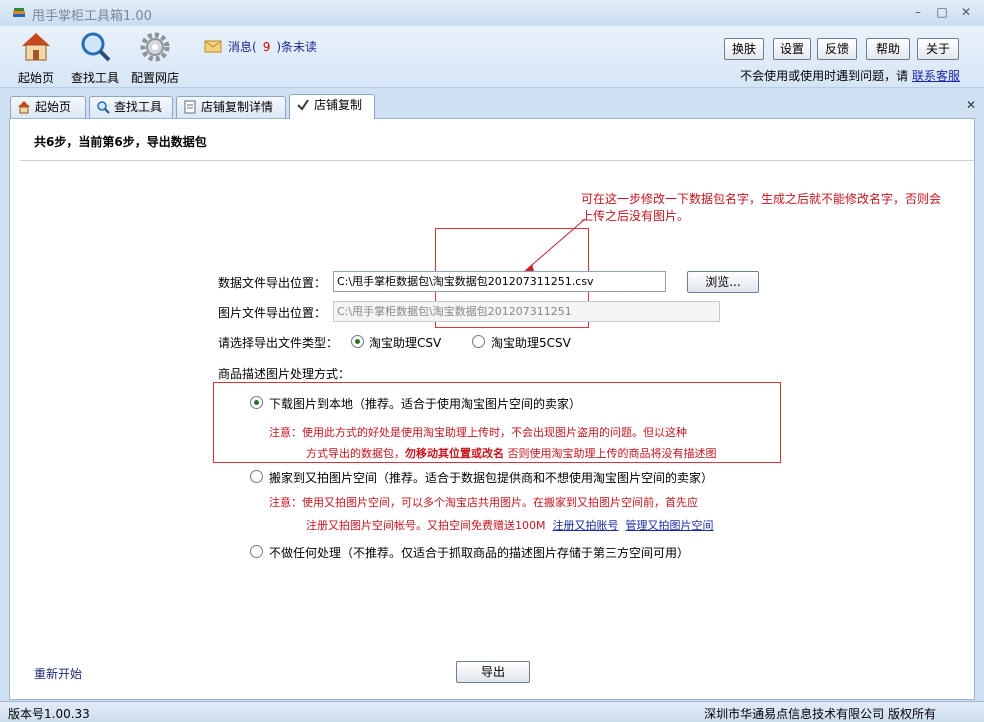 The height and width of the screenshot is (722, 984). I want to click on app-logo-icon, so click(19, 12).